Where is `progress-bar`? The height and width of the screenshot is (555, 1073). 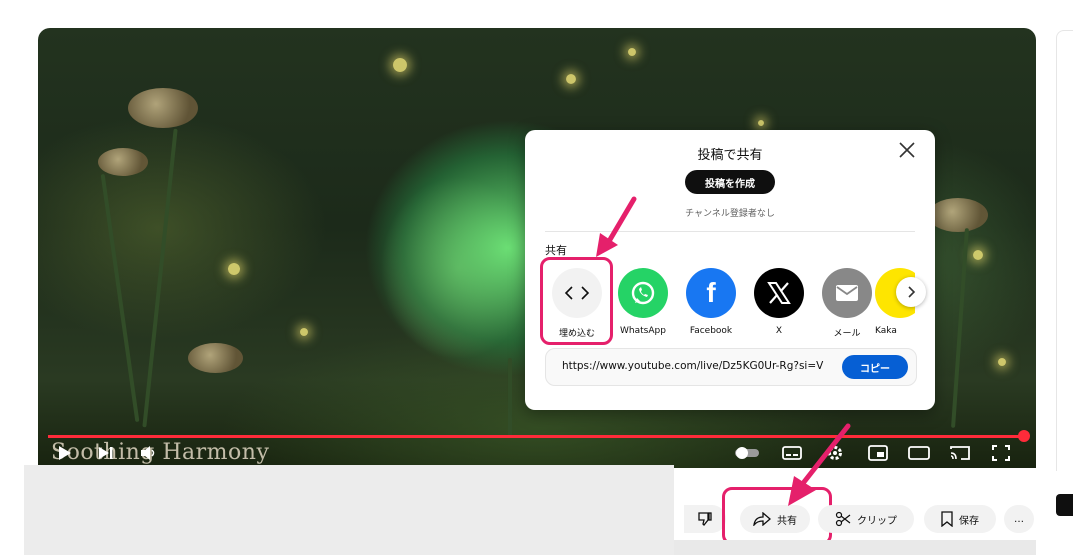 progress-bar is located at coordinates (537, 436).